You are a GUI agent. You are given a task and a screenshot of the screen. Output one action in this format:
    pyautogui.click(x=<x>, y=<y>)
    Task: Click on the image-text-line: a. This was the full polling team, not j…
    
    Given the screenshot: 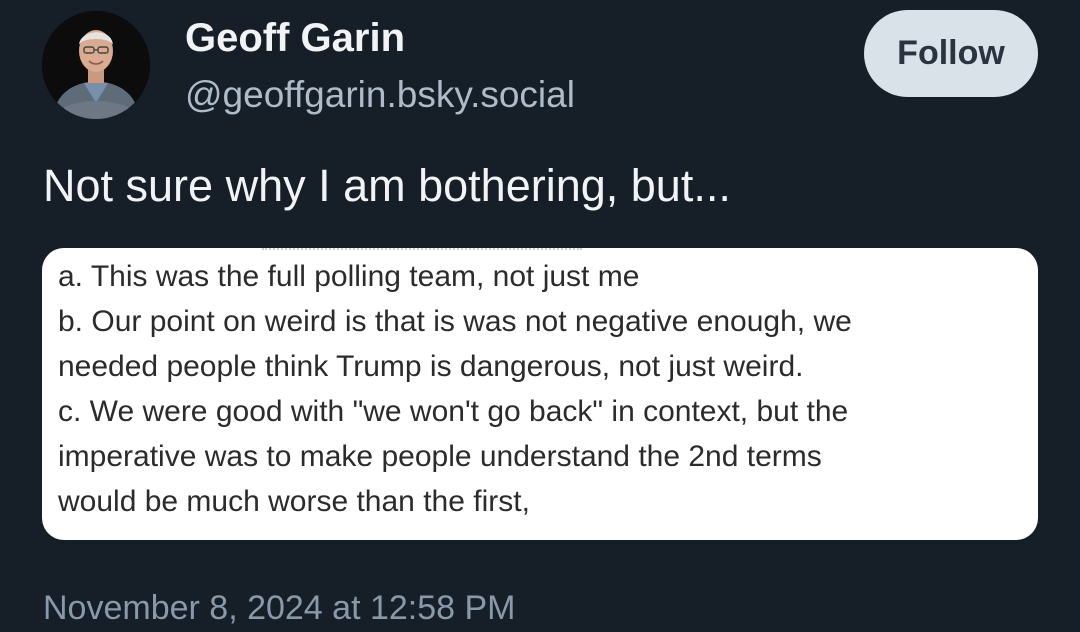 What is the action you would take?
    pyautogui.click(x=349, y=276)
    